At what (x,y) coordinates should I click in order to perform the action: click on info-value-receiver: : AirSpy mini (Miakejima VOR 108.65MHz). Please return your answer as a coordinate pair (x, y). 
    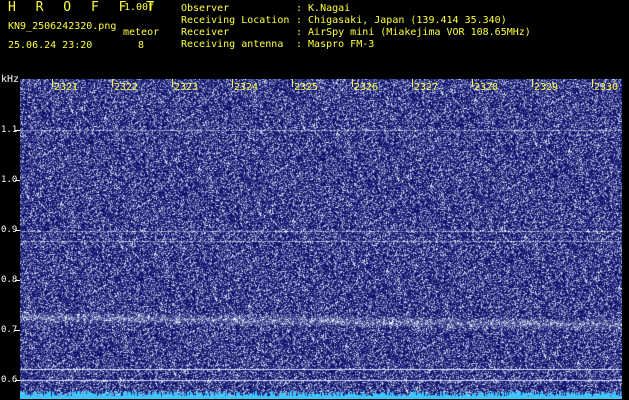
    Looking at the image, I should click on (413, 32).